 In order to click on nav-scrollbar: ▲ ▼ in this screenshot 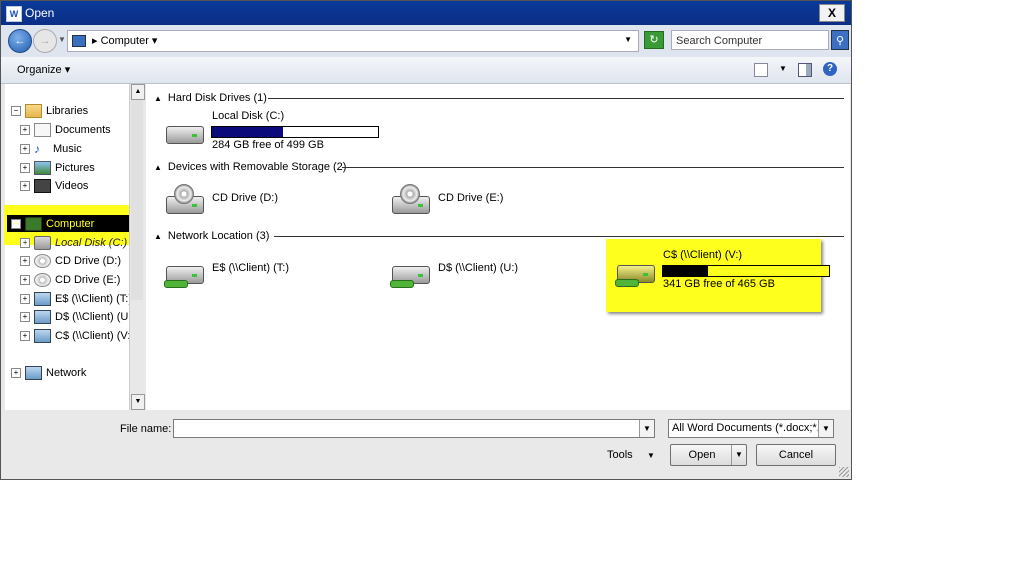, I will do `click(137, 247)`.